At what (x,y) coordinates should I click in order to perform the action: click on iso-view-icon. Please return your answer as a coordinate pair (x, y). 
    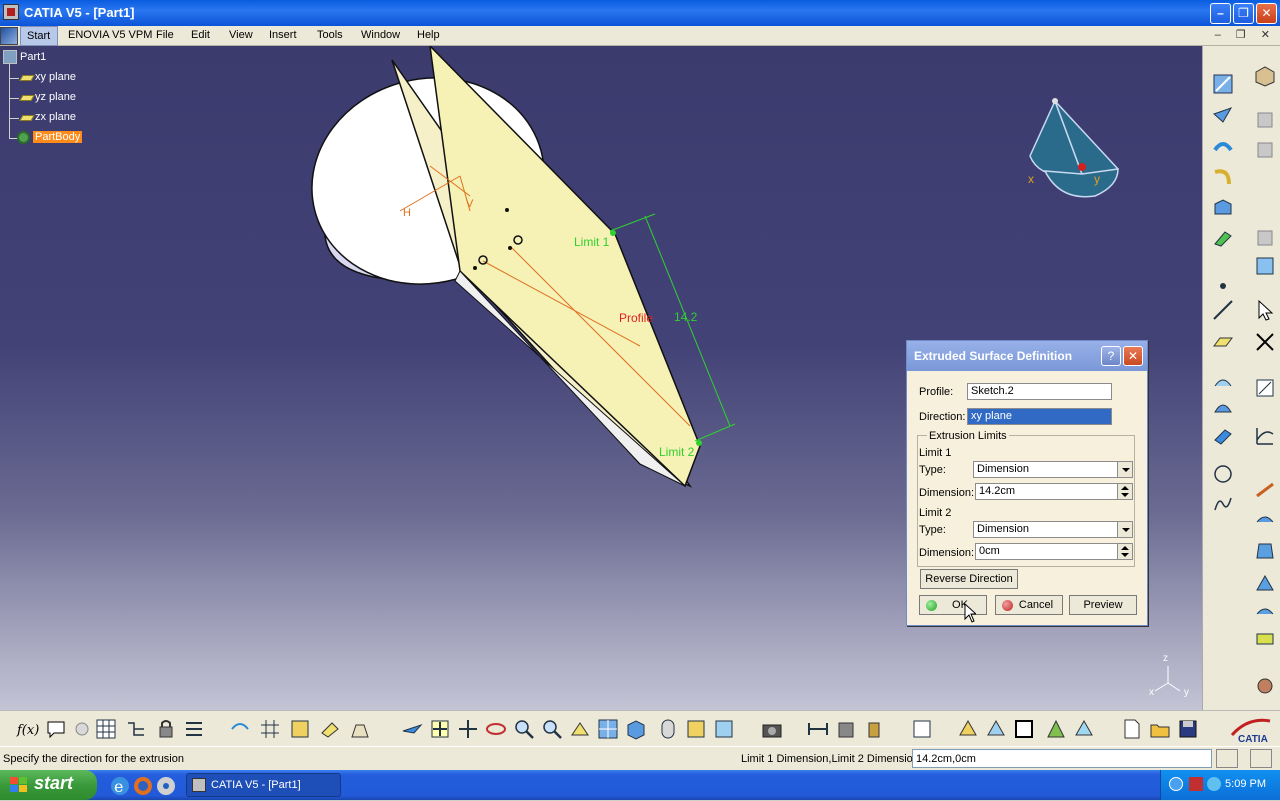
    Looking at the image, I should click on (636, 729).